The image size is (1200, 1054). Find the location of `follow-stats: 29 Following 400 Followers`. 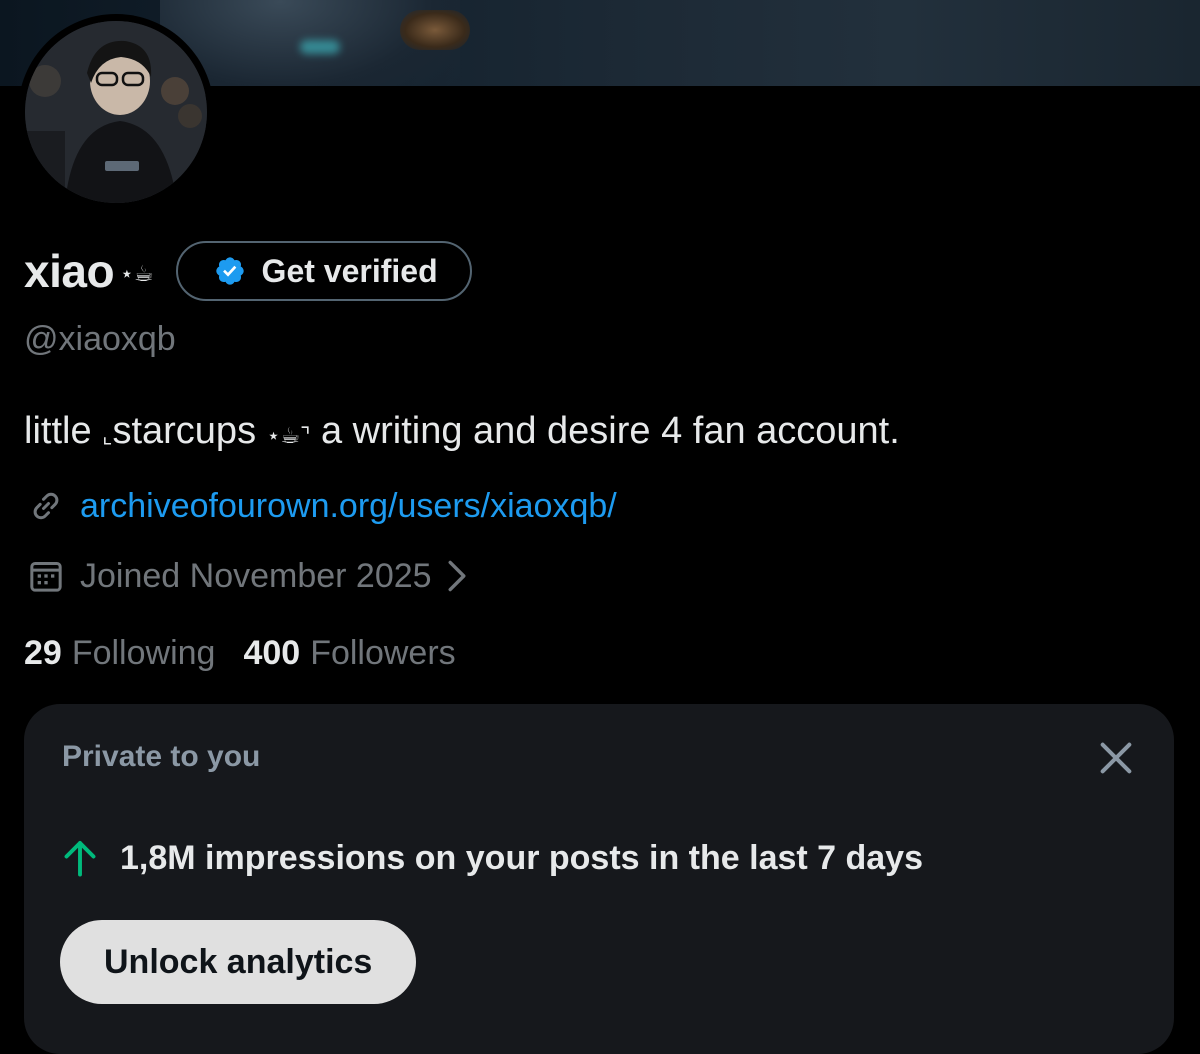

follow-stats: 29 Following 400 Followers is located at coordinates (240, 653).